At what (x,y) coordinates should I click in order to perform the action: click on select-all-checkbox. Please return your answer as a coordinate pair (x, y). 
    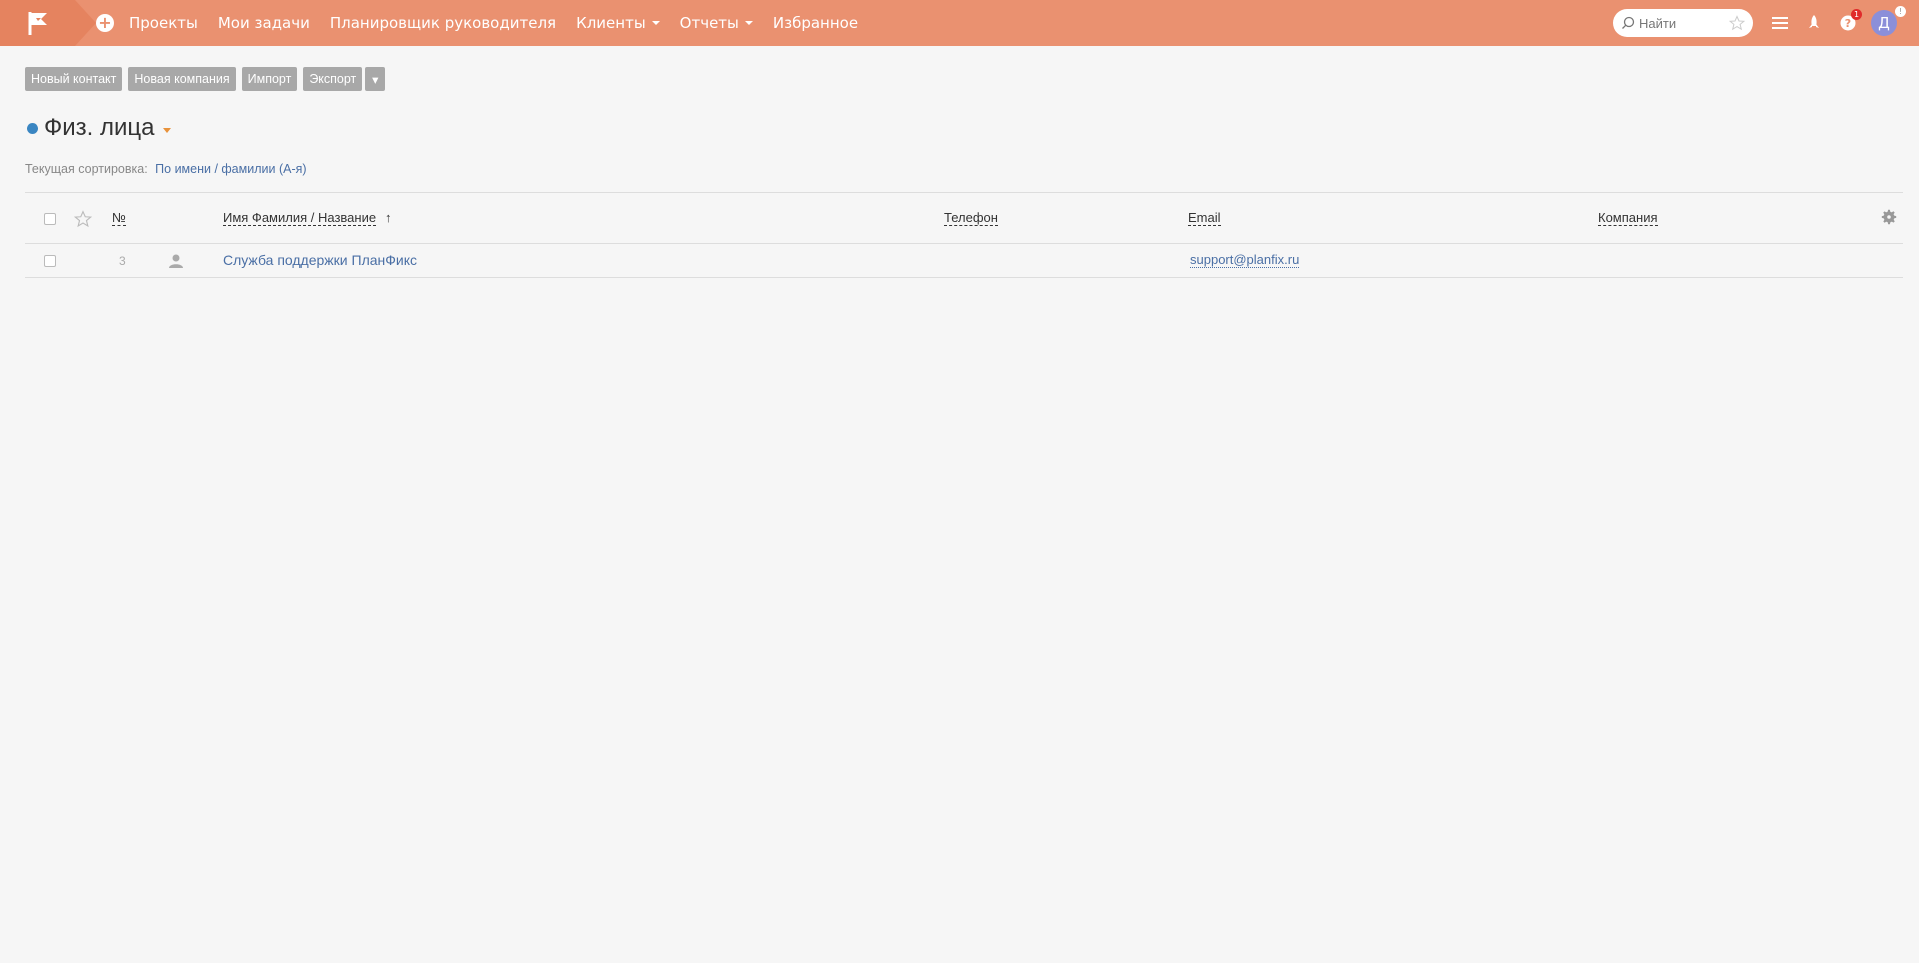
    Looking at the image, I should click on (50, 219).